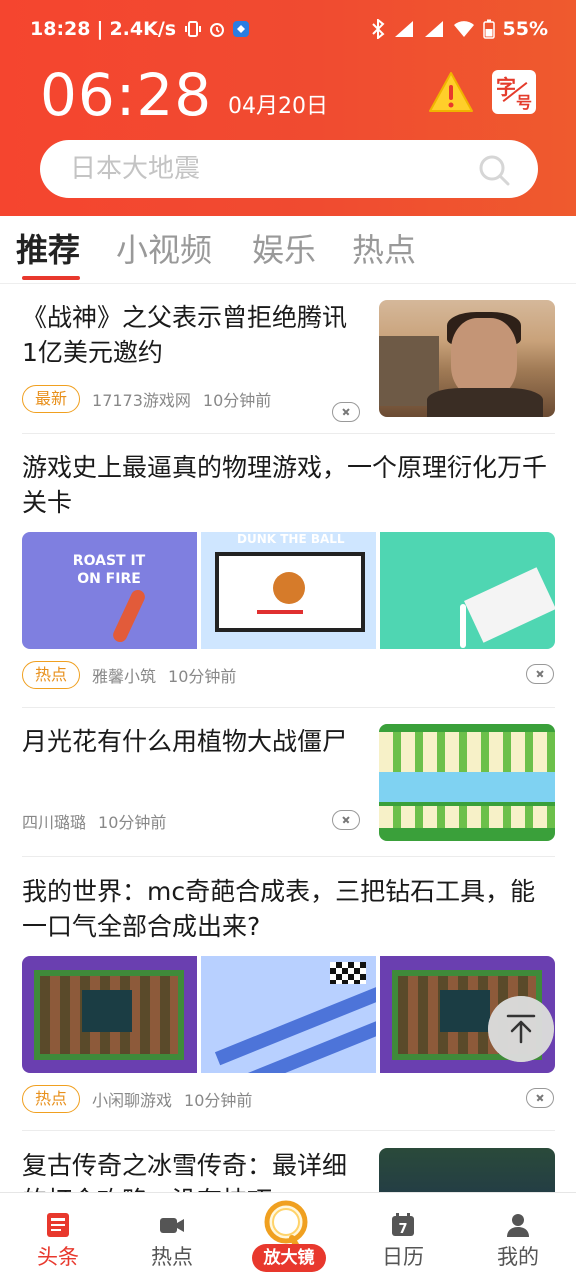 This screenshot has height=1280, width=576. Describe the element at coordinates (485, 402) in the screenshot. I see `thumbnail-body-shape` at that location.